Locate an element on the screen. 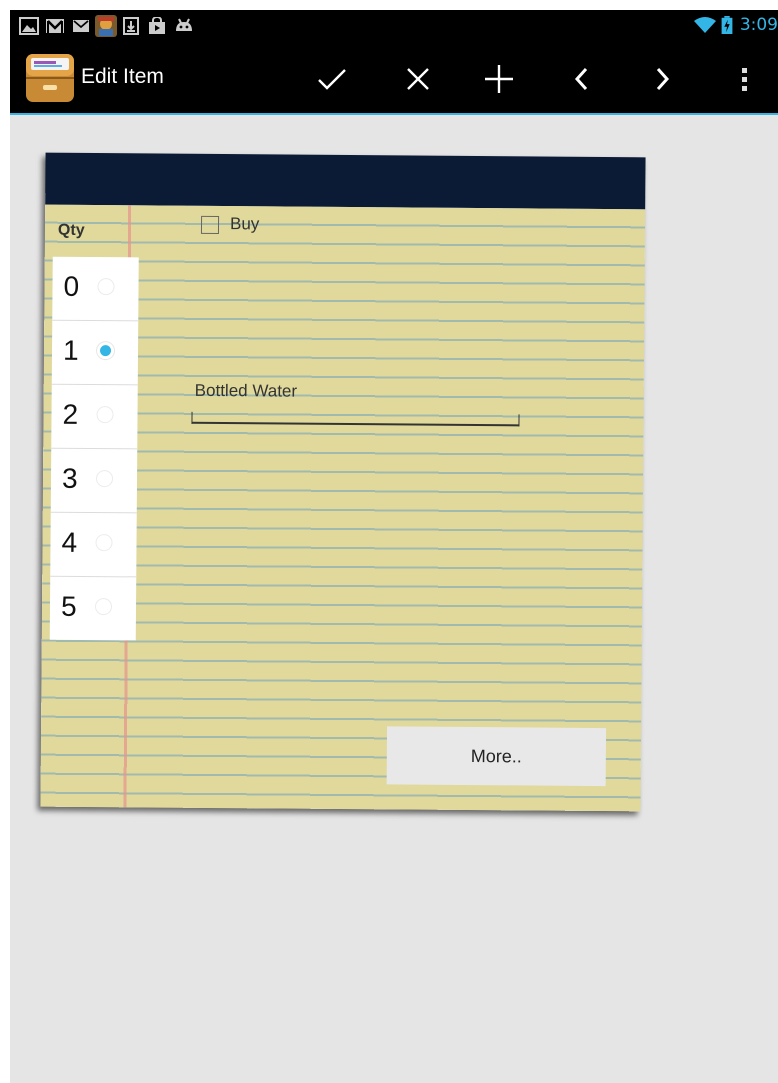 This screenshot has width=778, height=1083. qty-label: Qty is located at coordinates (71, 230).